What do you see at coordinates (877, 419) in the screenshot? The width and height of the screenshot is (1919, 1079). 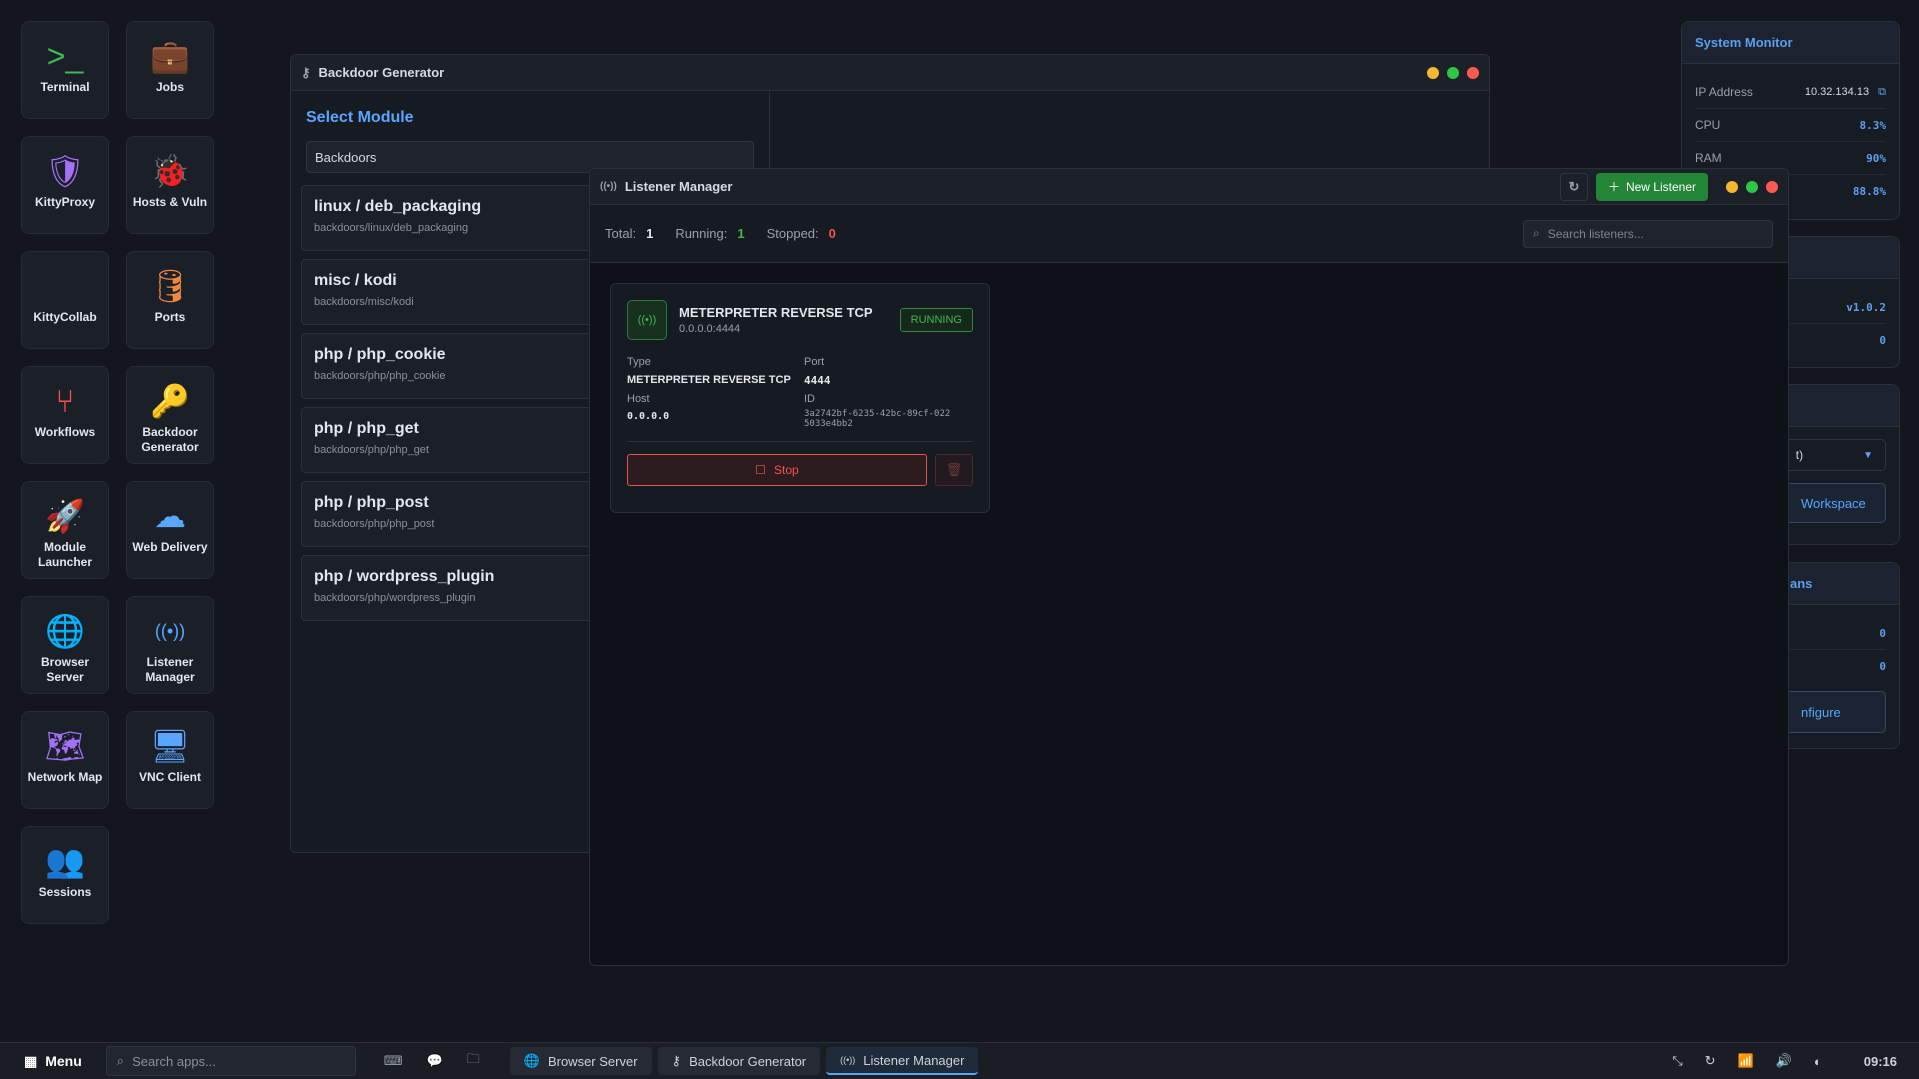 I see `id-value: 3a2742bf-6235-42bc-89cf-0225033e4bb2` at bounding box center [877, 419].